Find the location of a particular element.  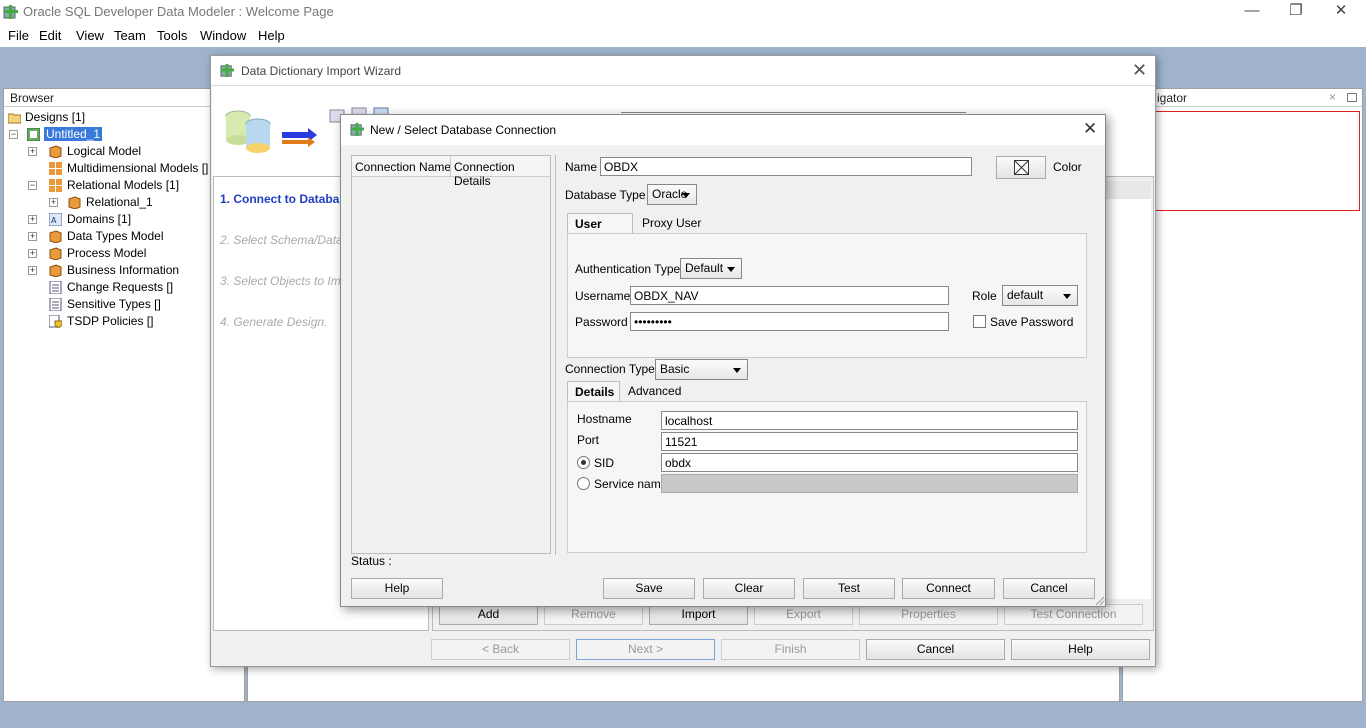

save-password-checkbox is located at coordinates (979, 321).